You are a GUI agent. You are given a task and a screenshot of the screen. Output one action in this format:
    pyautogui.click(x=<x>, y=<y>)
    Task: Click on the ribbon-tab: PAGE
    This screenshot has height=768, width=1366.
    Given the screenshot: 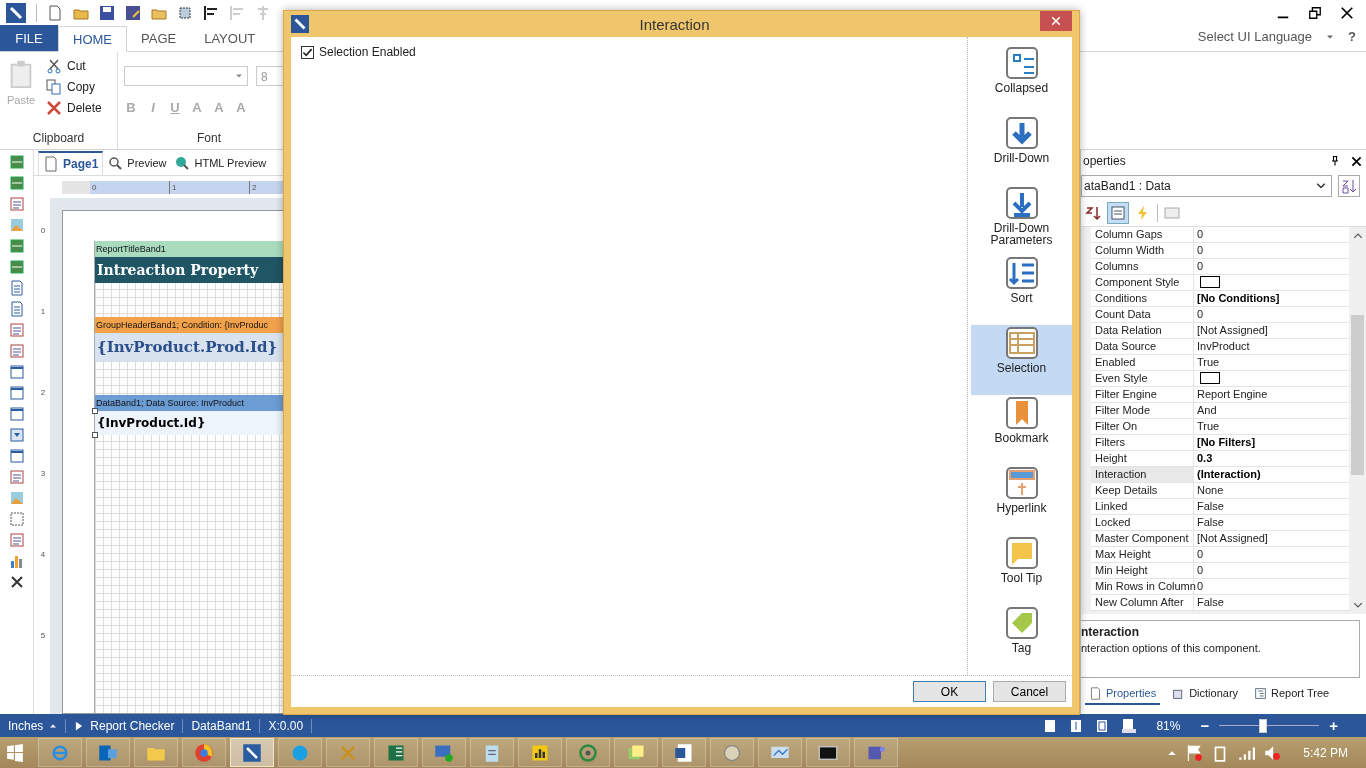 What is the action you would take?
    pyautogui.click(x=159, y=38)
    